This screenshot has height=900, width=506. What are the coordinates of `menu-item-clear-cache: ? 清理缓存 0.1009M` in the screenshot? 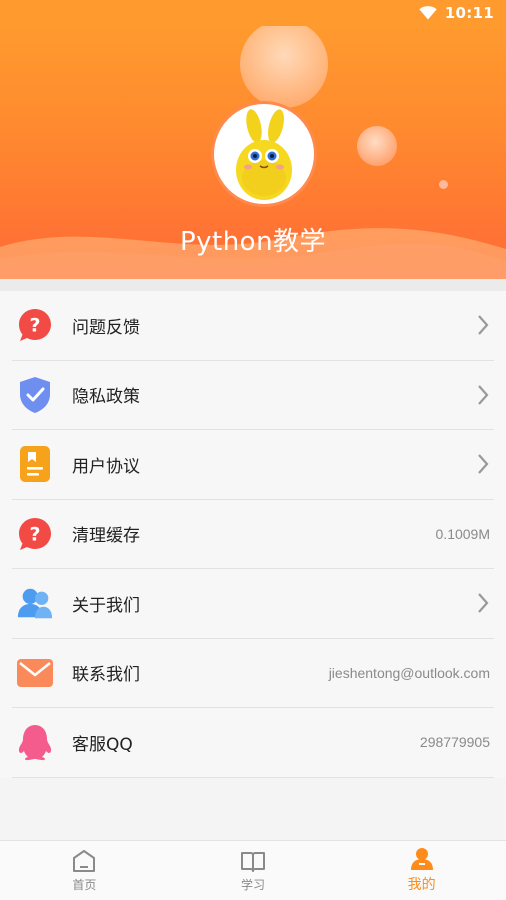 It's located at (253, 534).